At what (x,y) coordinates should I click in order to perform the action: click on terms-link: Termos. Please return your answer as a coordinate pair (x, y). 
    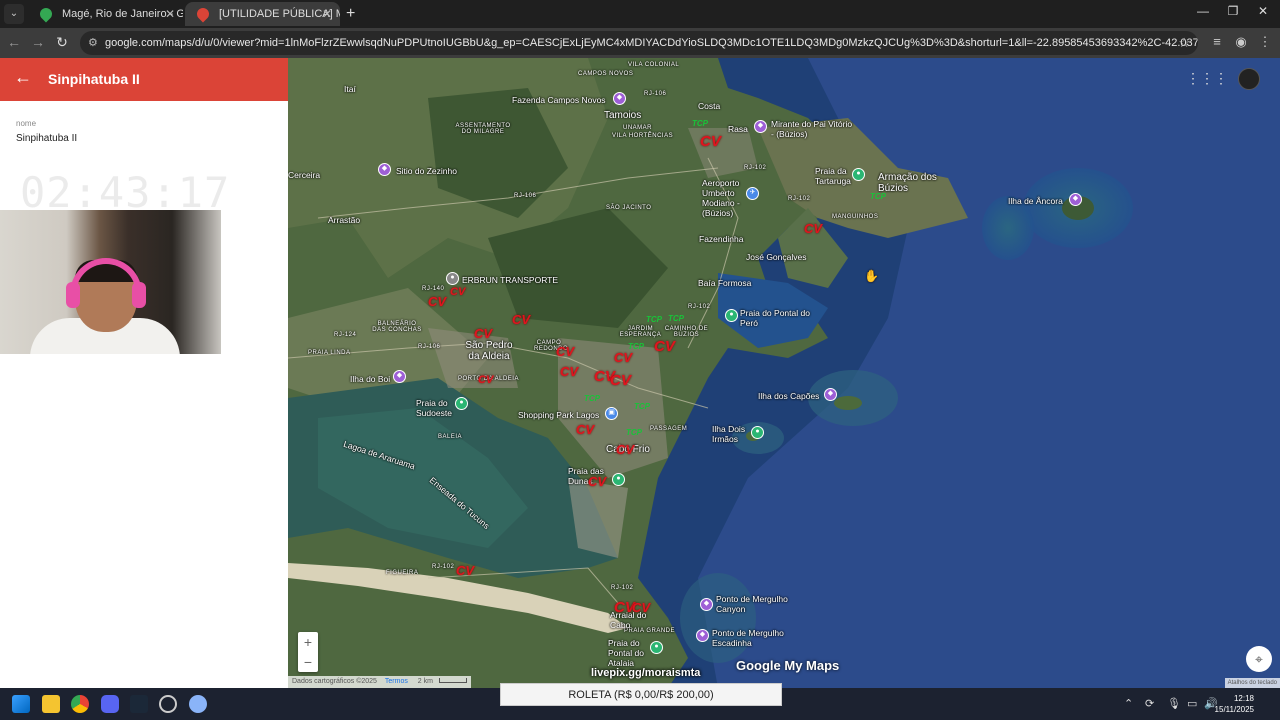
    Looking at the image, I should click on (396, 681).